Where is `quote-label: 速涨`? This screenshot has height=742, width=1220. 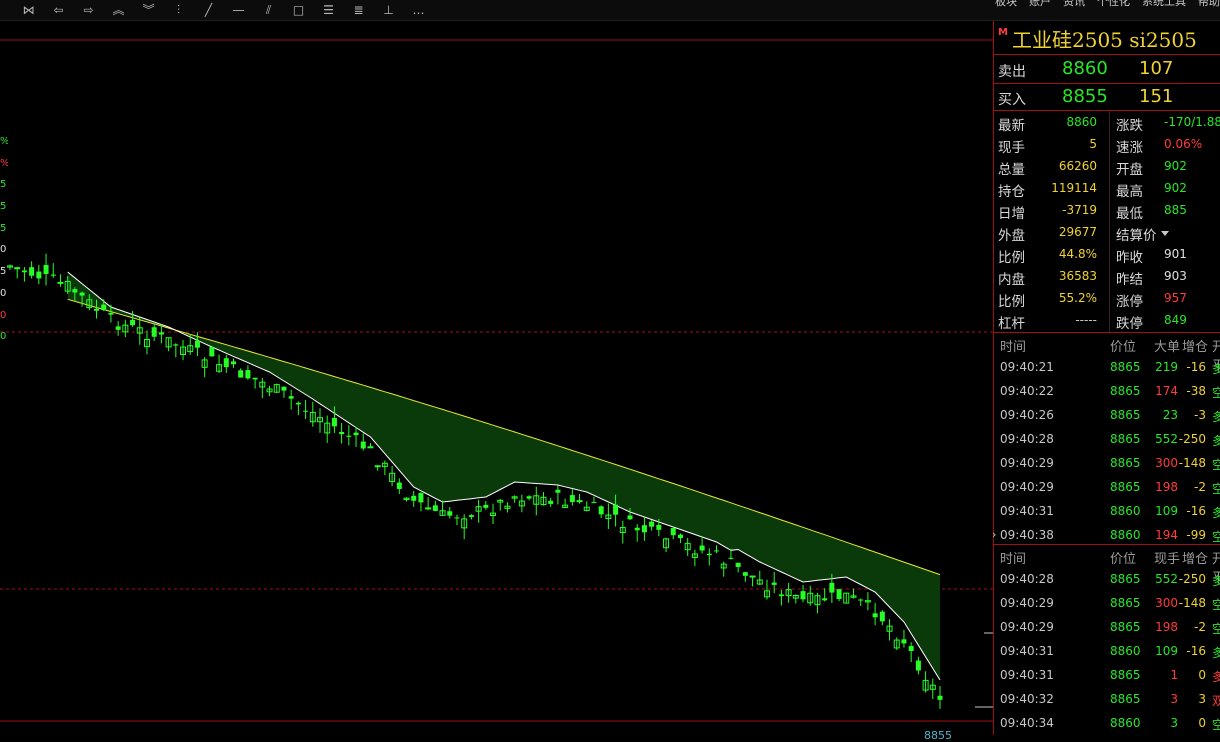
quote-label: 速涨 is located at coordinates (1129, 148).